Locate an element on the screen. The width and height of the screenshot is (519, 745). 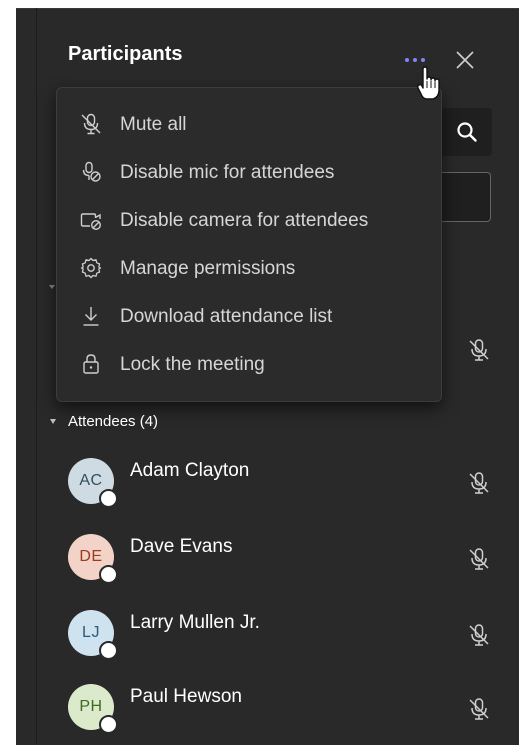
search-icon is located at coordinates (467, 132).